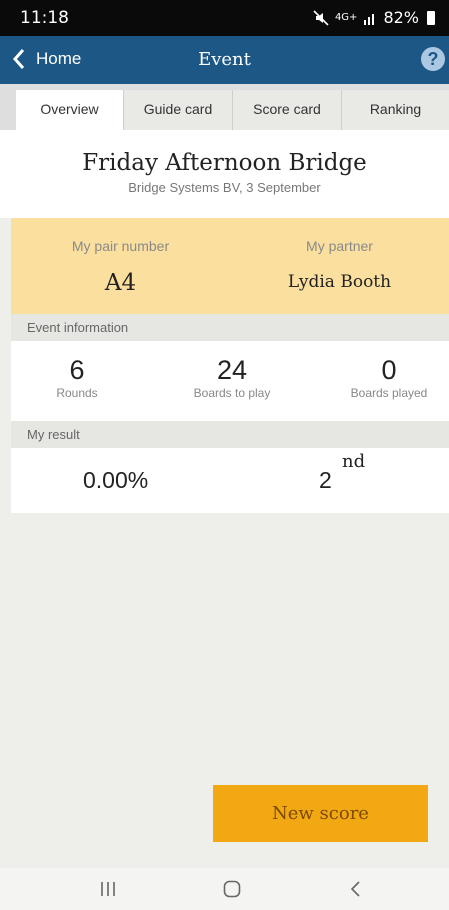 The width and height of the screenshot is (449, 910). I want to click on back-icon, so click(355, 889).